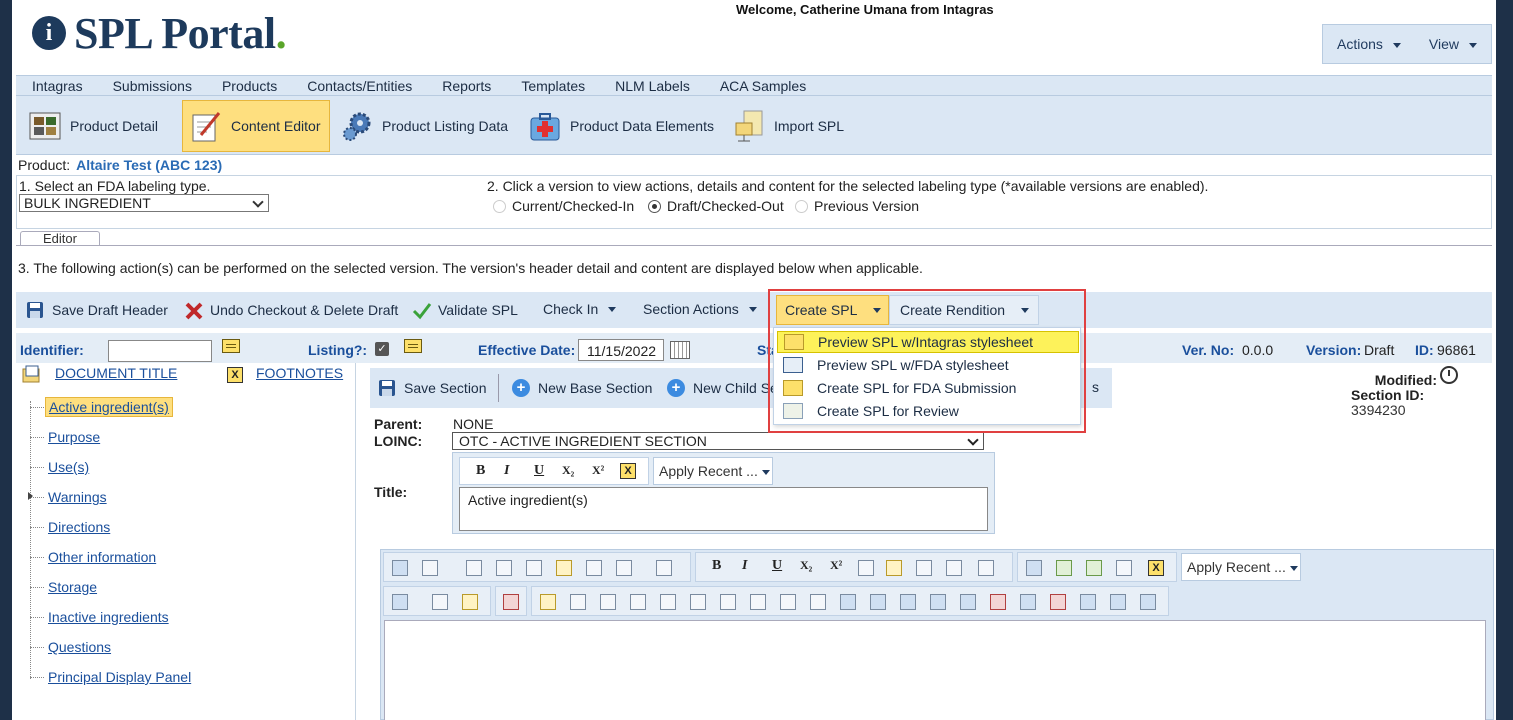 The image size is (1513, 720). I want to click on title-input: Active ingredient(s), so click(723, 509).